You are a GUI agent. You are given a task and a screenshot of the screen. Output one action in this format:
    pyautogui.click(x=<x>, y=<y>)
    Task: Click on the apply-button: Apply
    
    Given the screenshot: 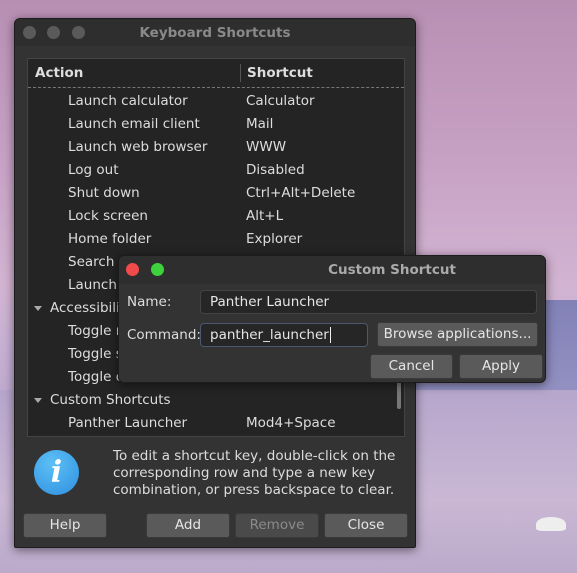 What is the action you would take?
    pyautogui.click(x=501, y=366)
    